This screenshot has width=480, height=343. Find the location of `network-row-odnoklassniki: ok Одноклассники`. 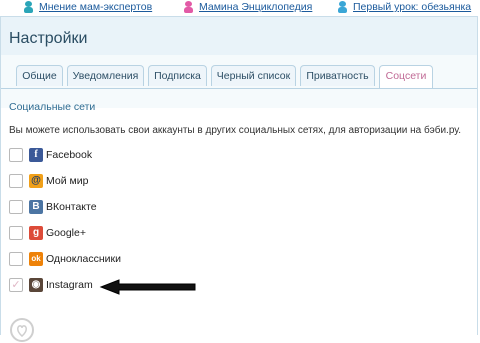

network-row-odnoklassniki: ok Одноклассники is located at coordinates (65, 258).